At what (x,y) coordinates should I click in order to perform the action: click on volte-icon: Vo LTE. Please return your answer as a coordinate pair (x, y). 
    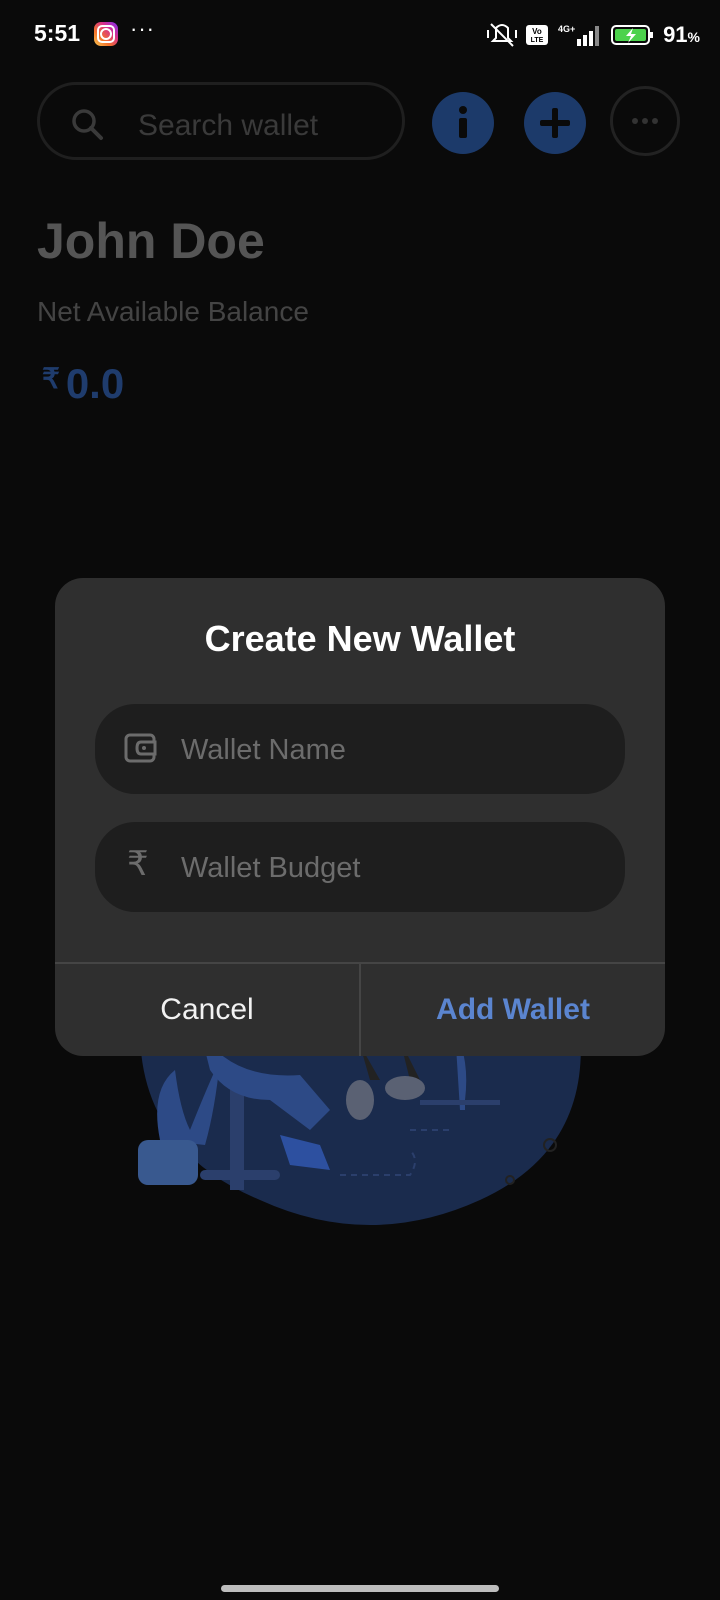
    Looking at the image, I should click on (537, 35).